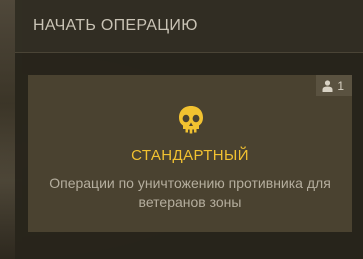 This screenshot has height=259, width=363. What do you see at coordinates (334, 85) in the screenshot?
I see `player-count-badge: 1` at bounding box center [334, 85].